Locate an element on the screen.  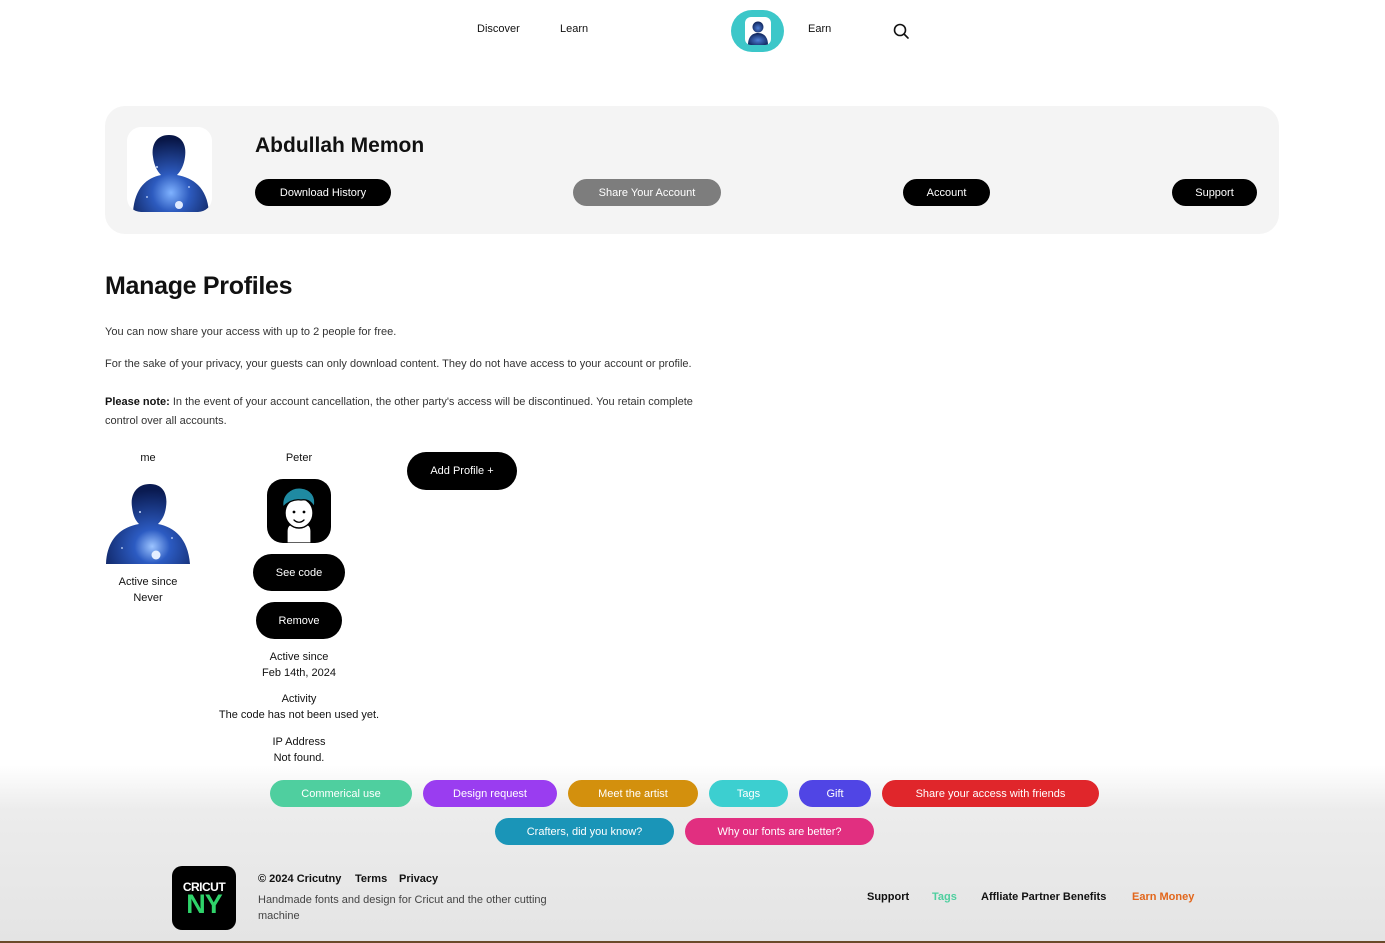
footer-terms-link: Terms is located at coordinates (371, 879).